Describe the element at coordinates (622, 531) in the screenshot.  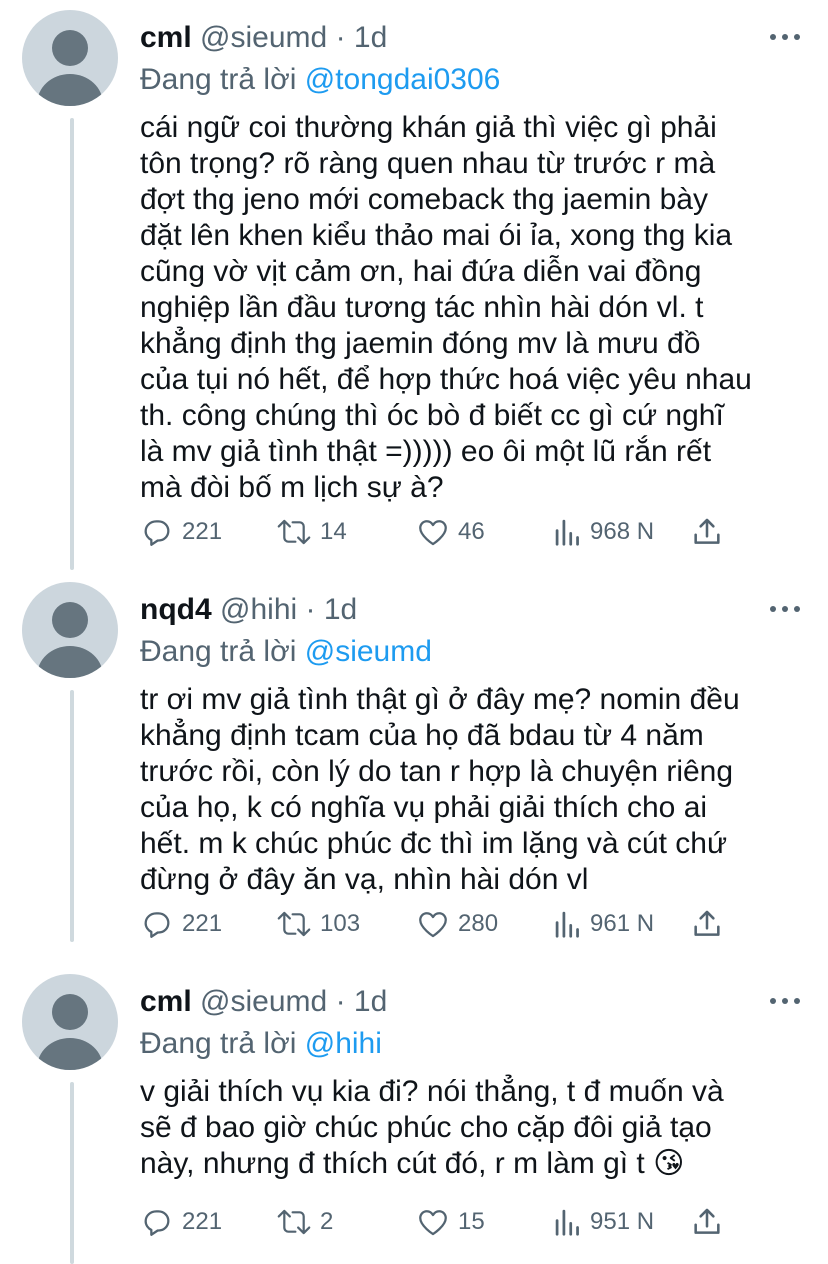
I see `views-count: 968 N` at that location.